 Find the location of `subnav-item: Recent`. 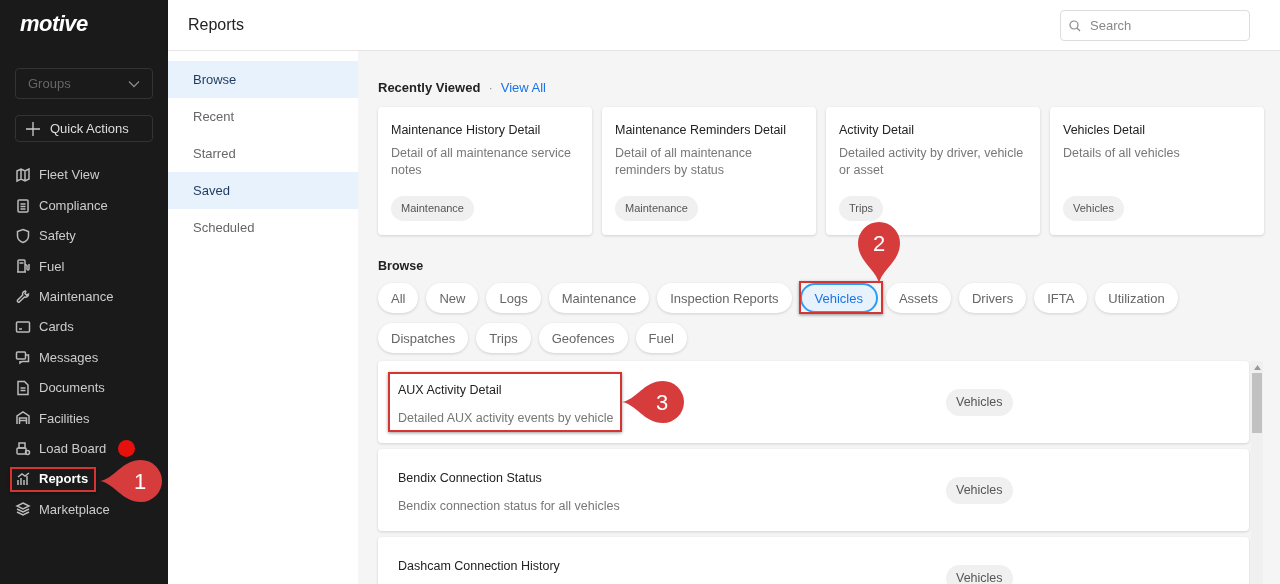

subnav-item: Recent is located at coordinates (263, 116).